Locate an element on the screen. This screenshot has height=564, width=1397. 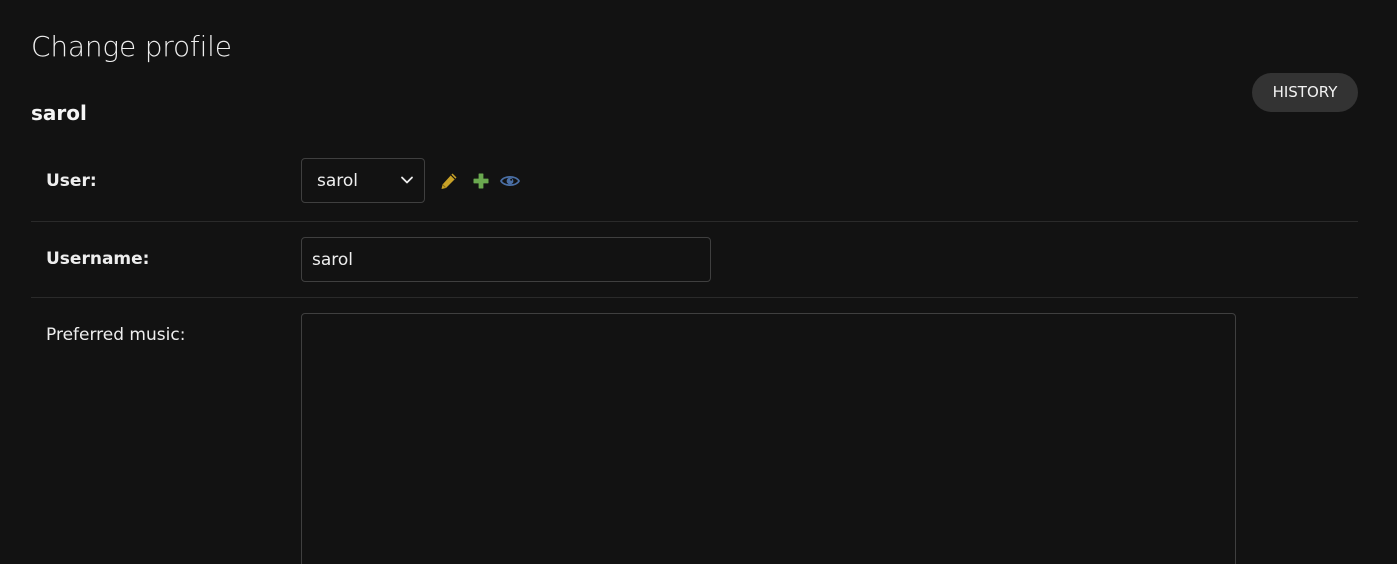
history-button: HISTORY is located at coordinates (1305, 92).